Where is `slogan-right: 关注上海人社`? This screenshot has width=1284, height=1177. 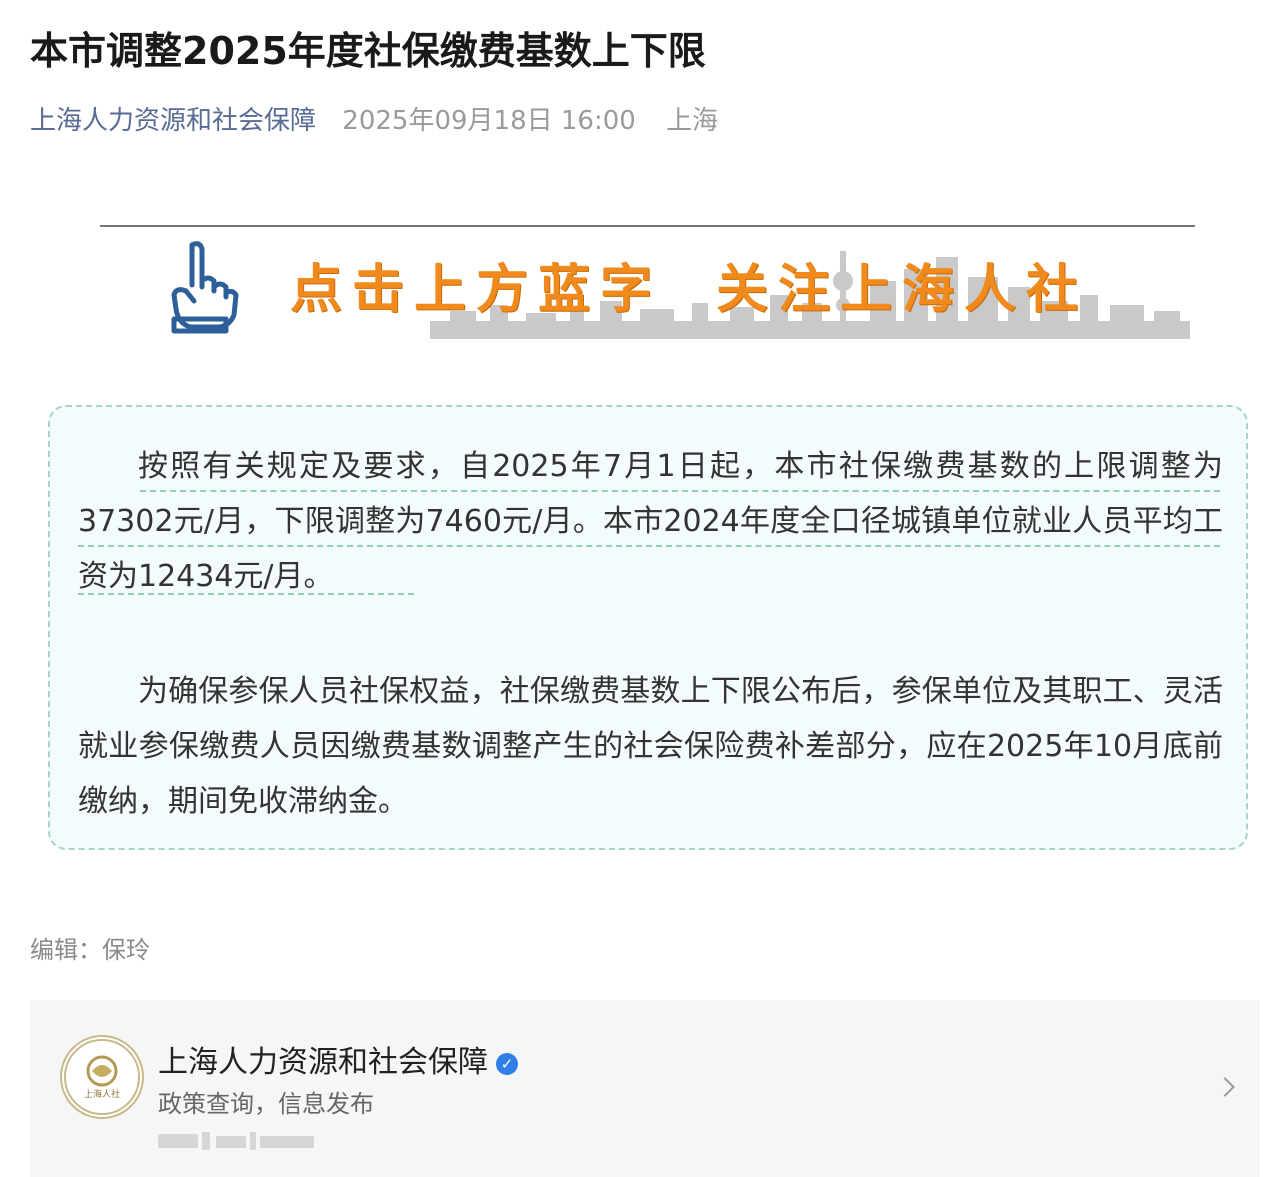 slogan-right: 关注上海人社 is located at coordinates (902, 290).